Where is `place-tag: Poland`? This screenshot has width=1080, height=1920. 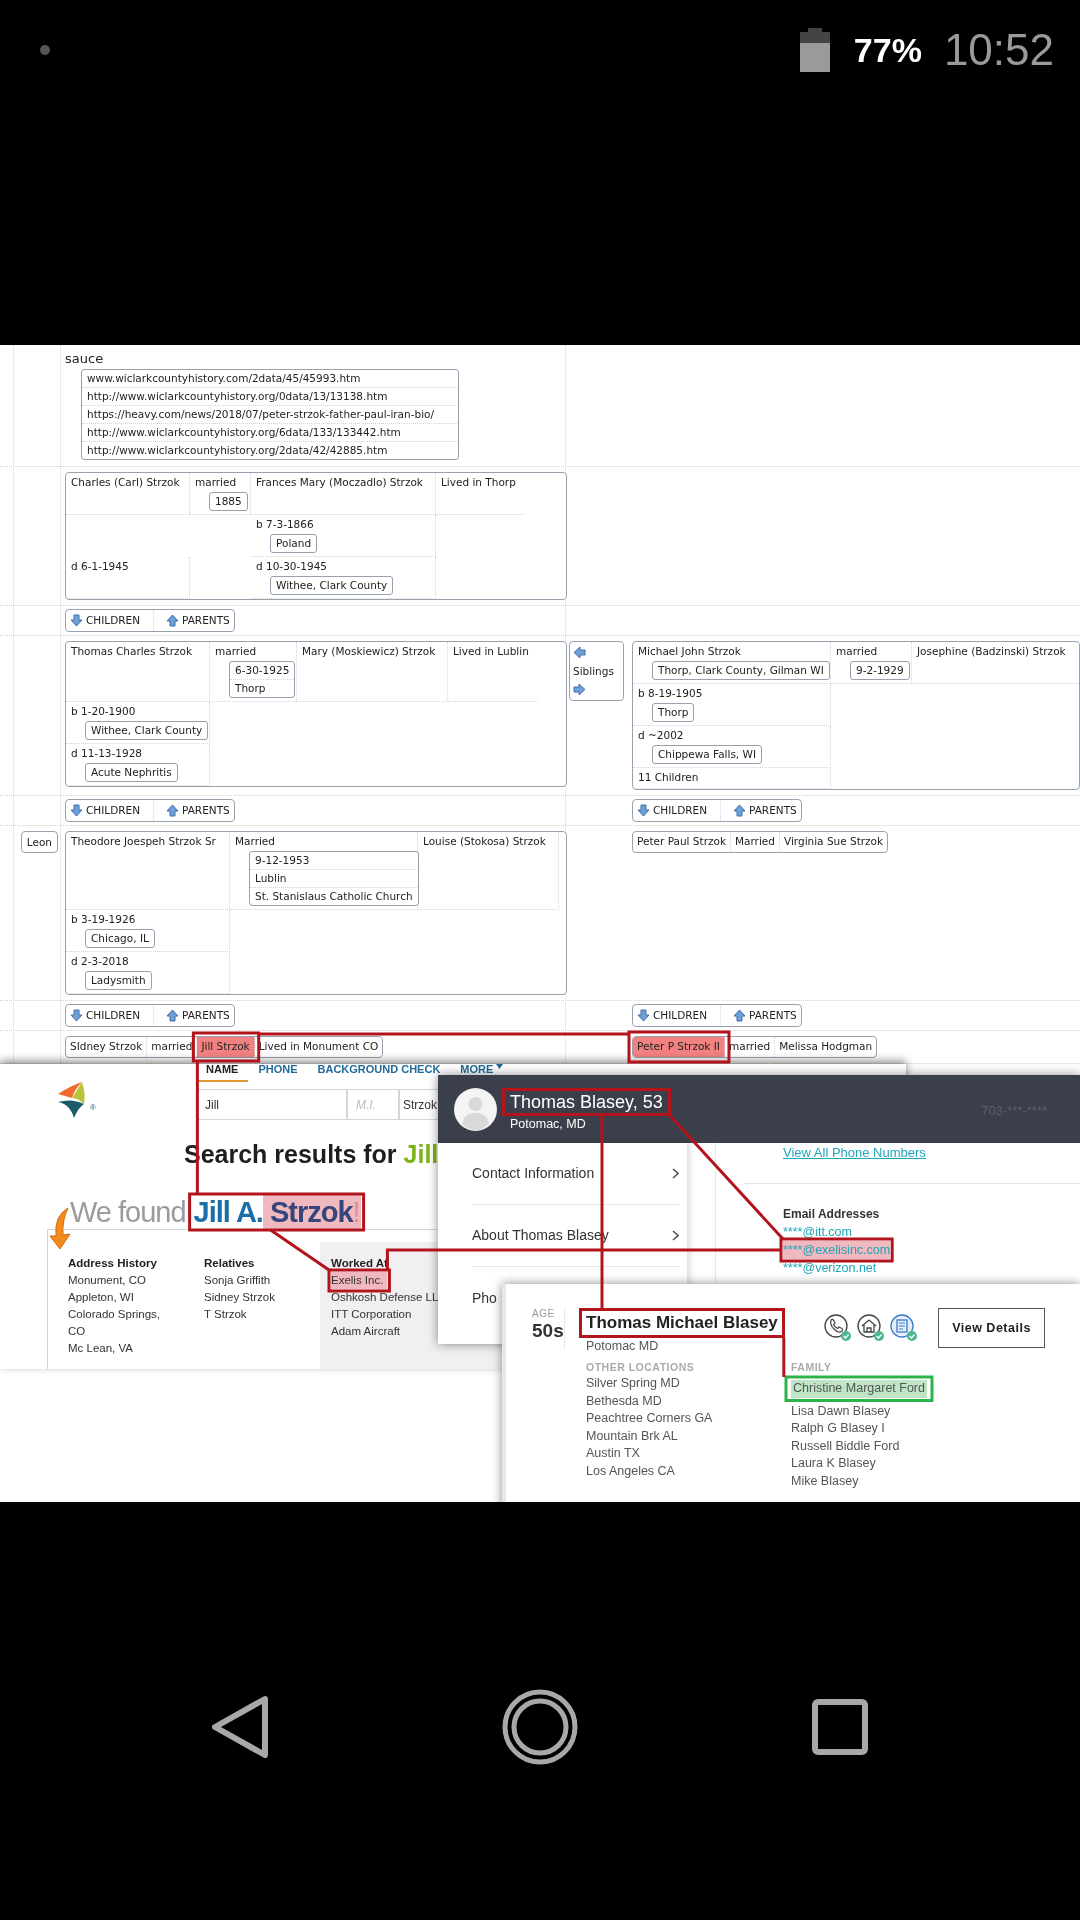 place-tag: Poland is located at coordinates (294, 543).